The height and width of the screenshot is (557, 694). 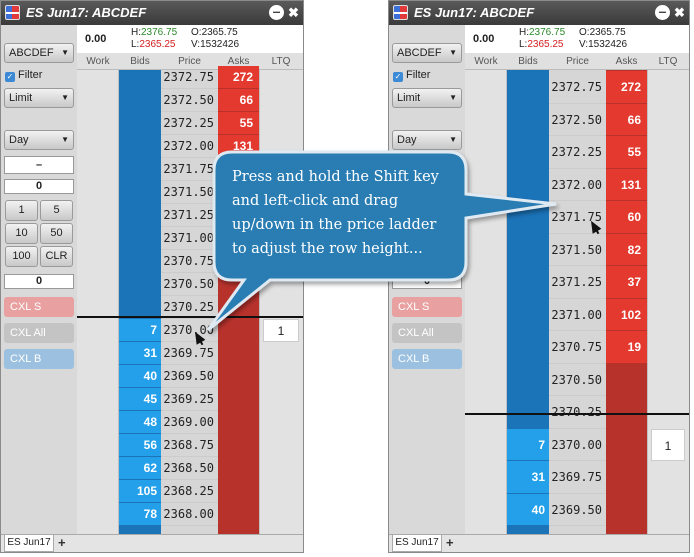 What do you see at coordinates (31, 53) in the screenshot?
I see `account-value: ABCDEF` at bounding box center [31, 53].